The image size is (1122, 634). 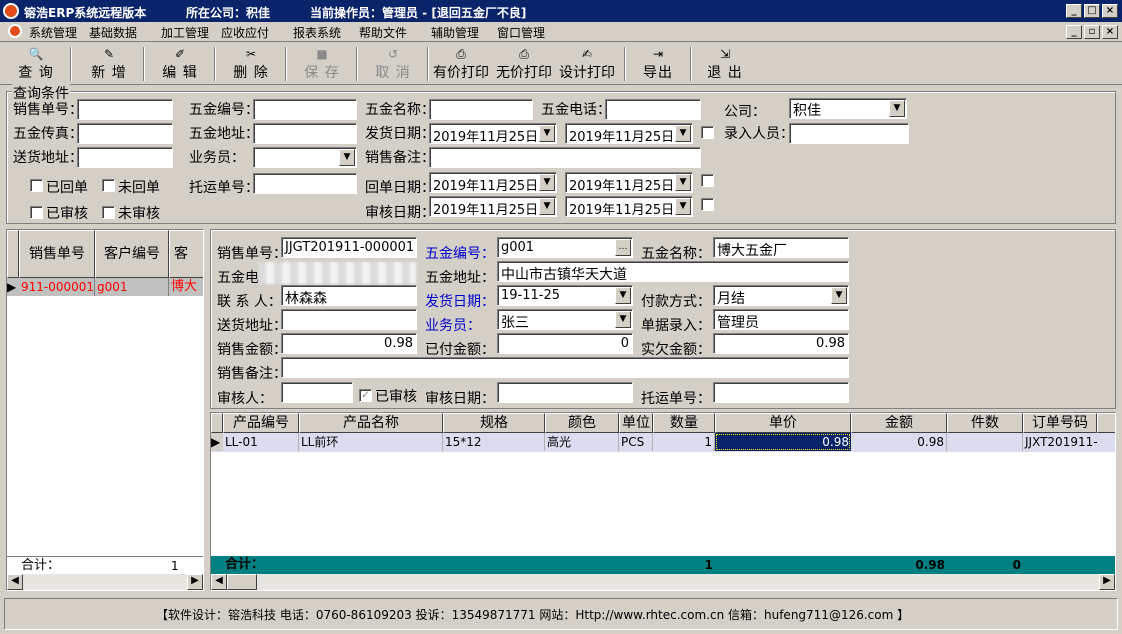 I want to click on col-header-unit: 单位, so click(x=636, y=423).